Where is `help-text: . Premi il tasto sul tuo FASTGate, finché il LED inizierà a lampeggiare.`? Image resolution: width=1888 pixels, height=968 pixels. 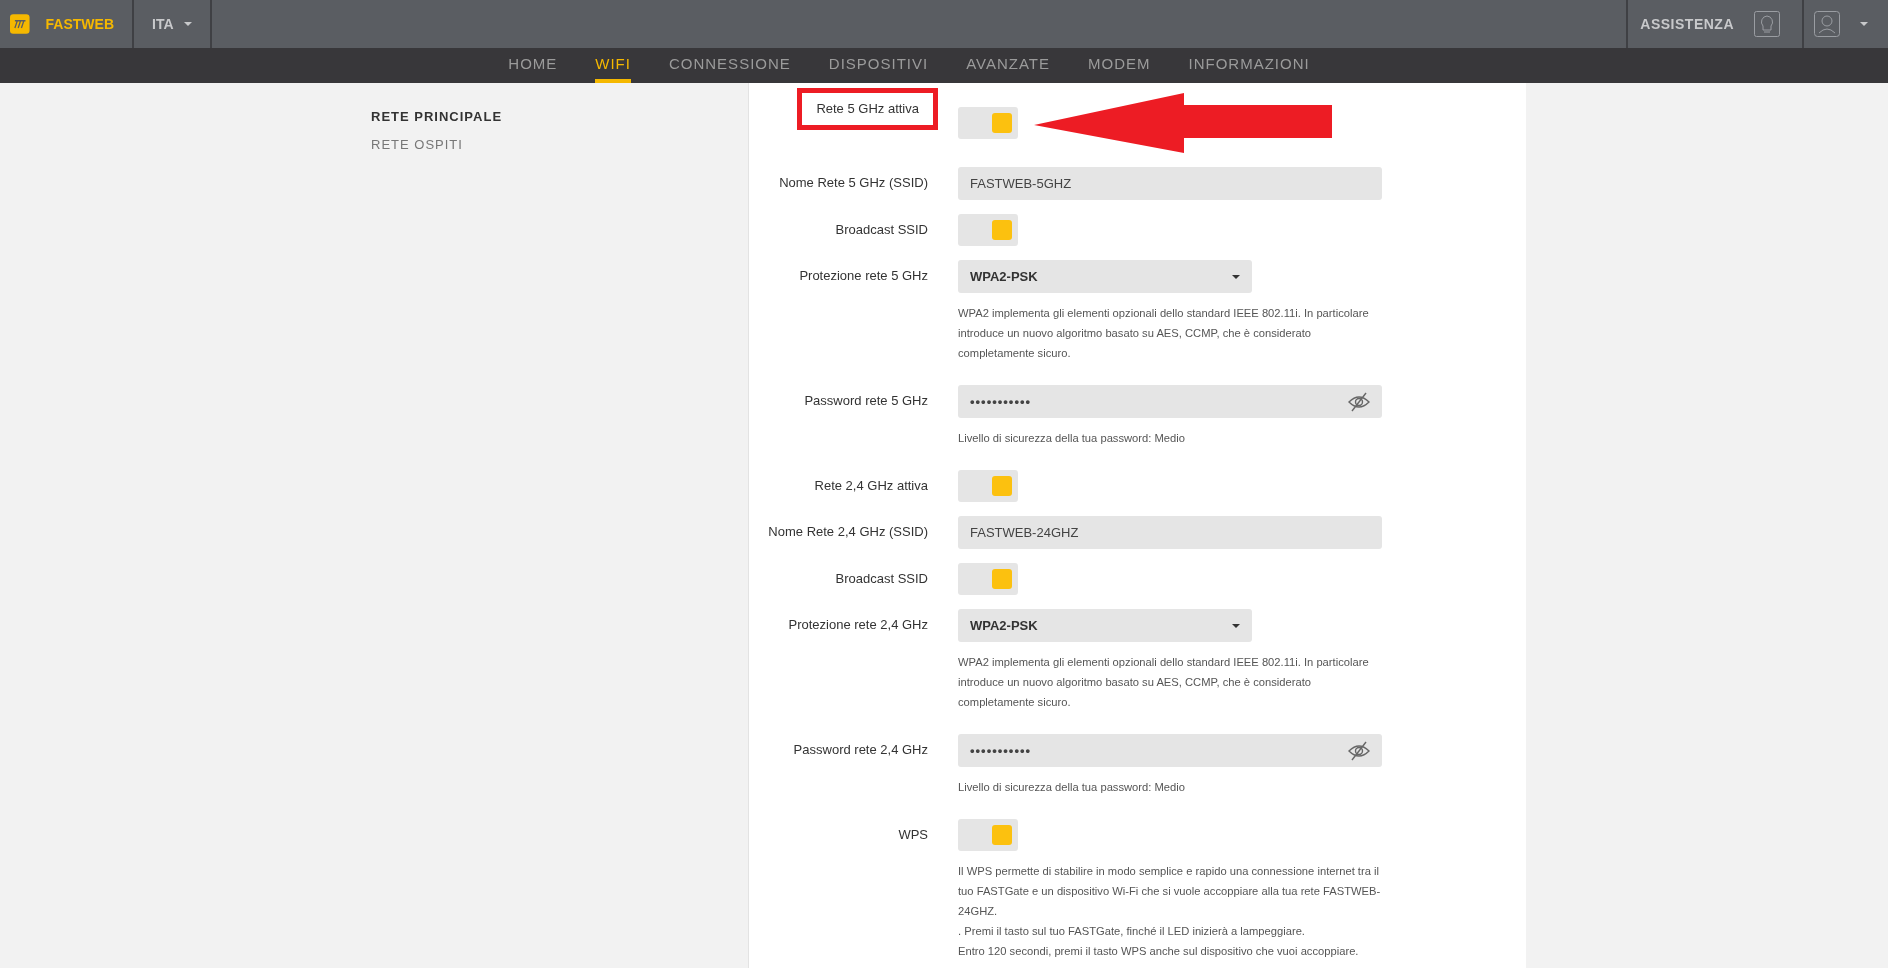 help-text: . Premi il tasto sul tuo FASTGate, finché il LED inizierà a lampeggiare. is located at coordinates (1132, 931).